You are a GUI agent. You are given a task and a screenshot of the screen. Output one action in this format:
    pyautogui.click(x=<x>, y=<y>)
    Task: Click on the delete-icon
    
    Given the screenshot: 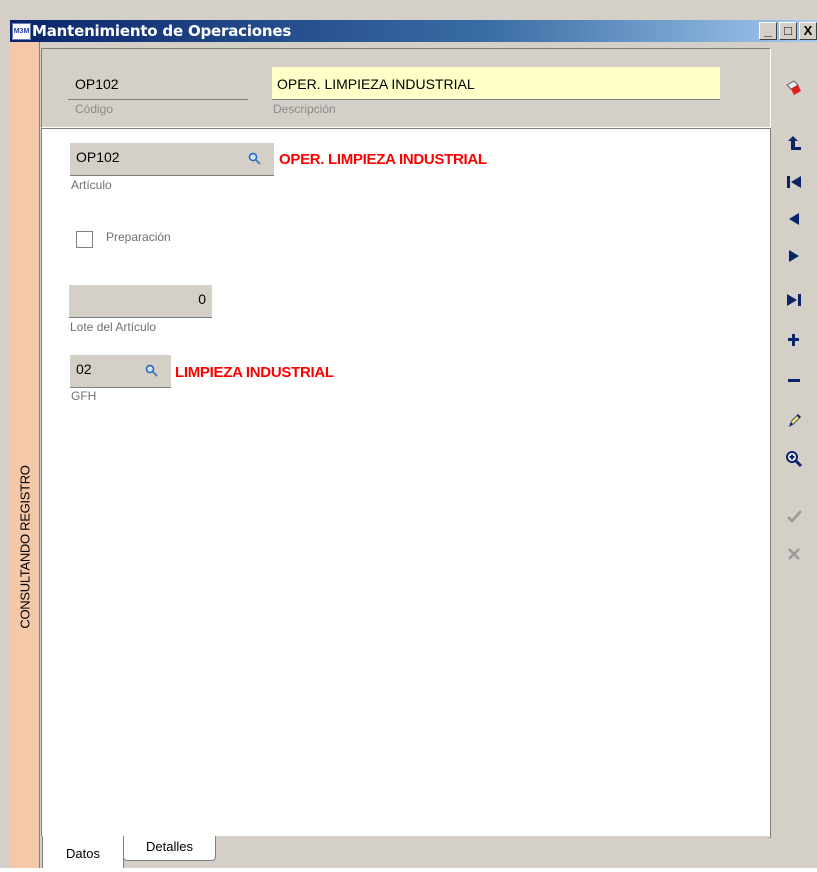 What is the action you would take?
    pyautogui.click(x=794, y=380)
    